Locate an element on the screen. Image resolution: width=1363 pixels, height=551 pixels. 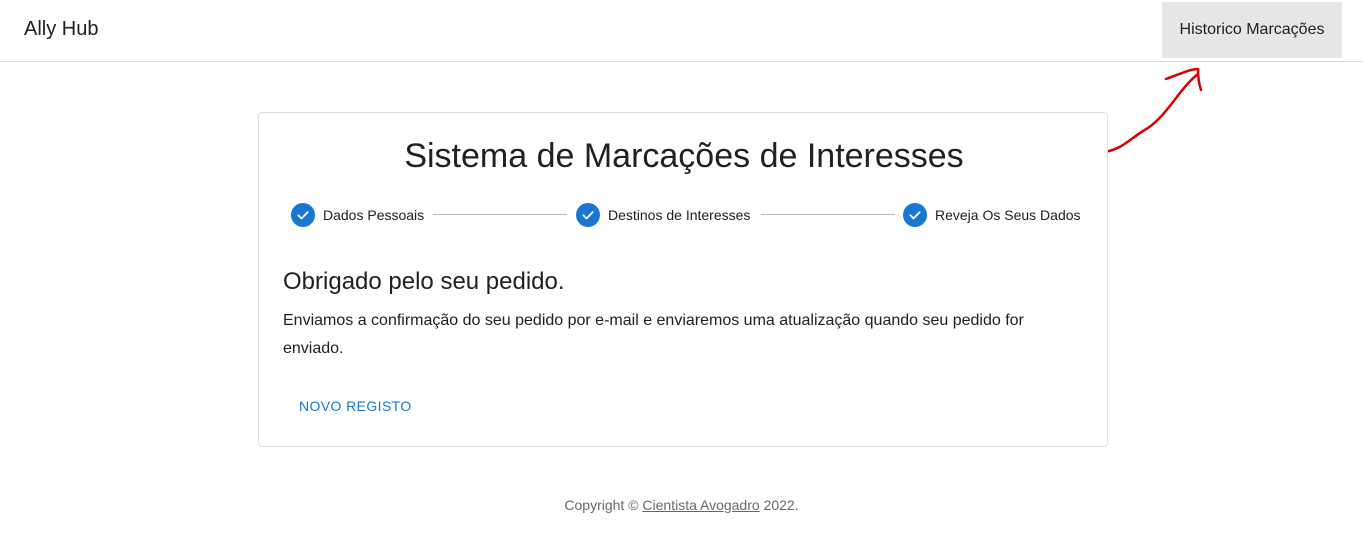
app-bar: Ally Hub Historico Marcações is located at coordinates (681, 31).